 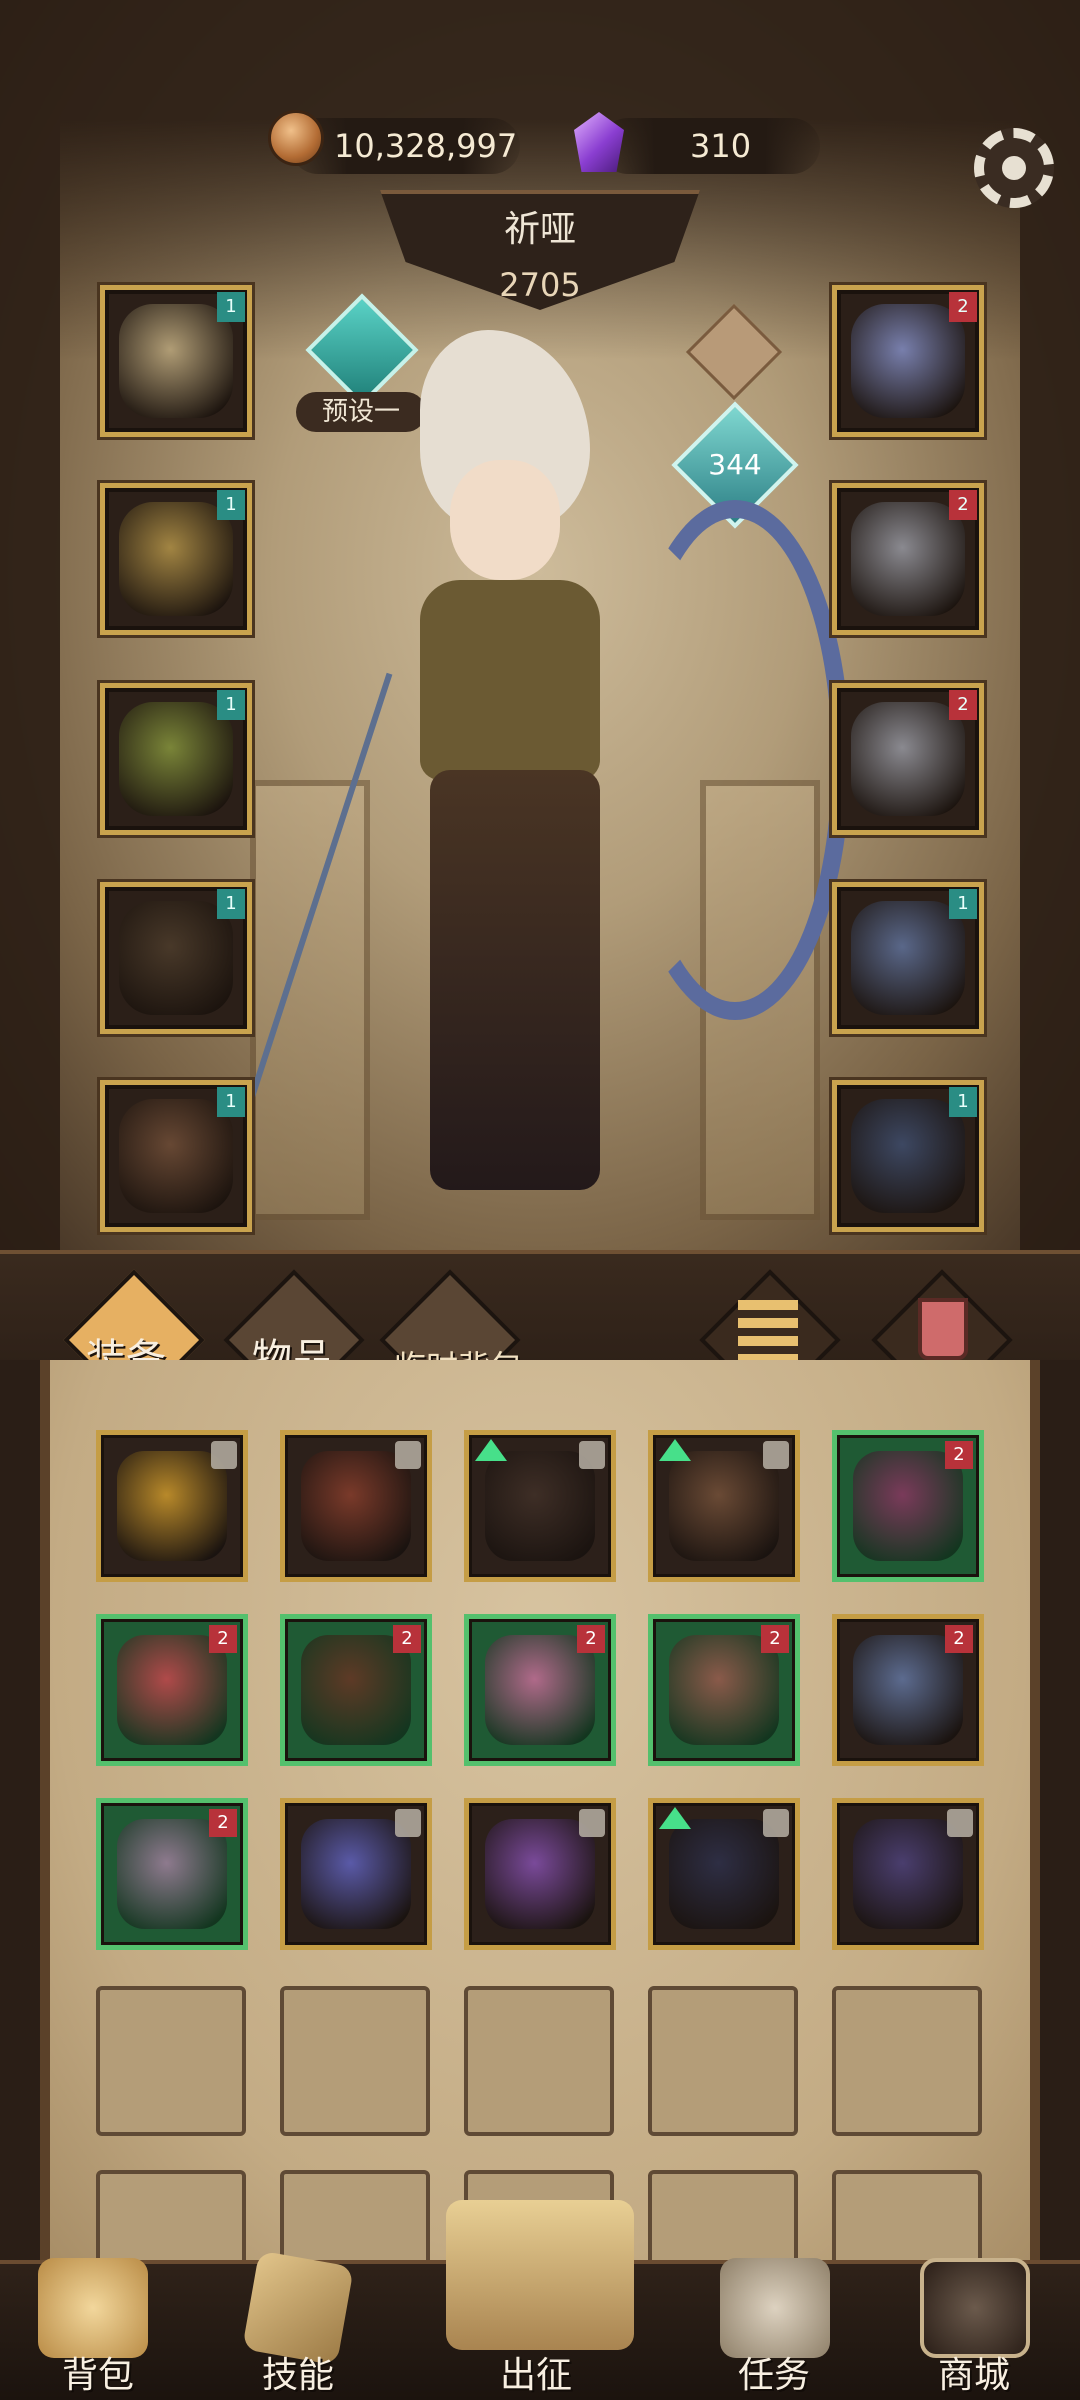 I want to click on leather-boots-icon, so click(x=724, y=1506).